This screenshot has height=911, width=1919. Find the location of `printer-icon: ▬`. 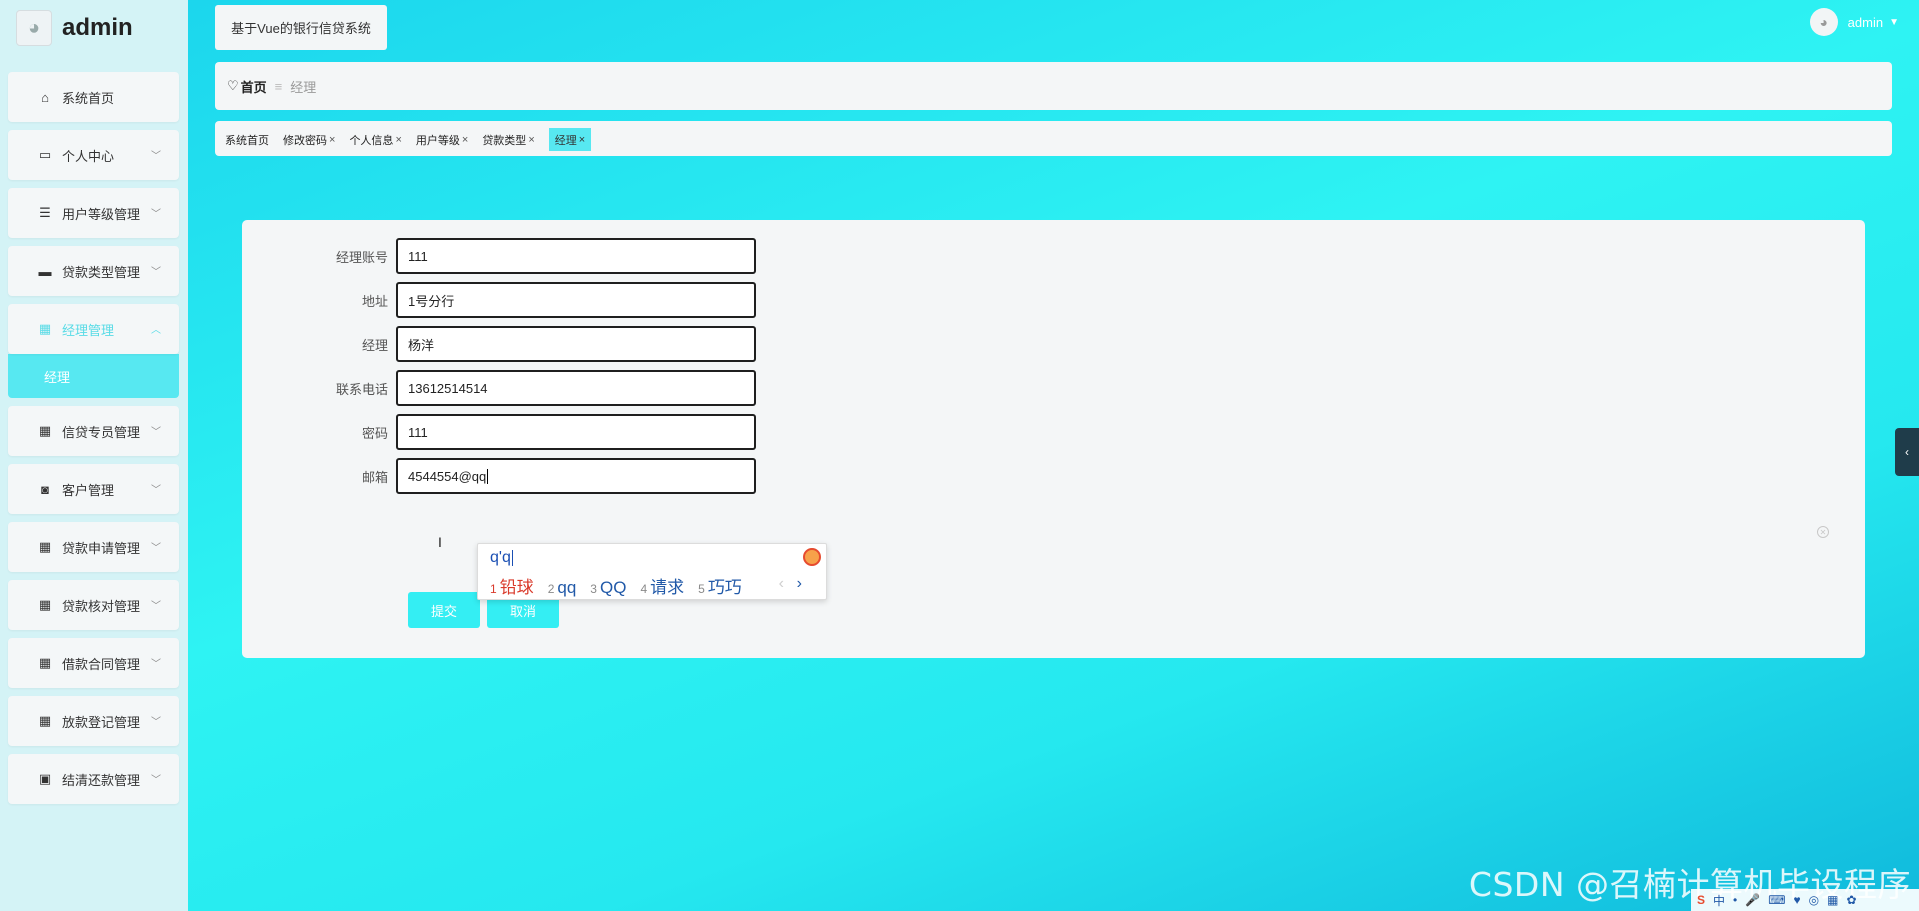

printer-icon: ▬ is located at coordinates (45, 271).